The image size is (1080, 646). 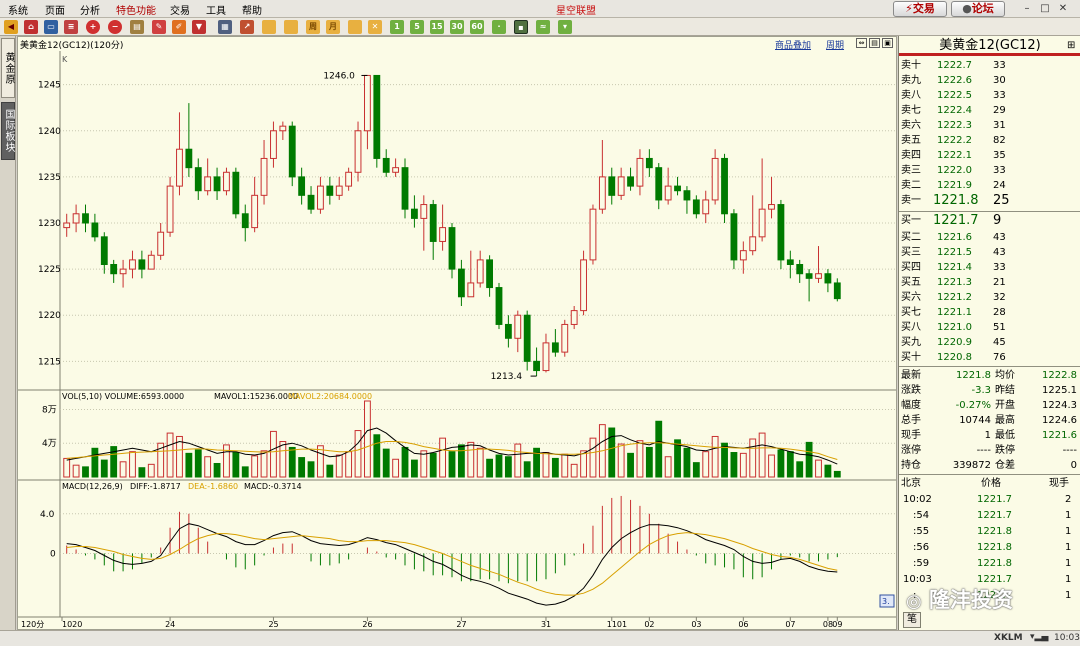 What do you see at coordinates (437, 27) in the screenshot?
I see `period-15min-button: 15` at bounding box center [437, 27].